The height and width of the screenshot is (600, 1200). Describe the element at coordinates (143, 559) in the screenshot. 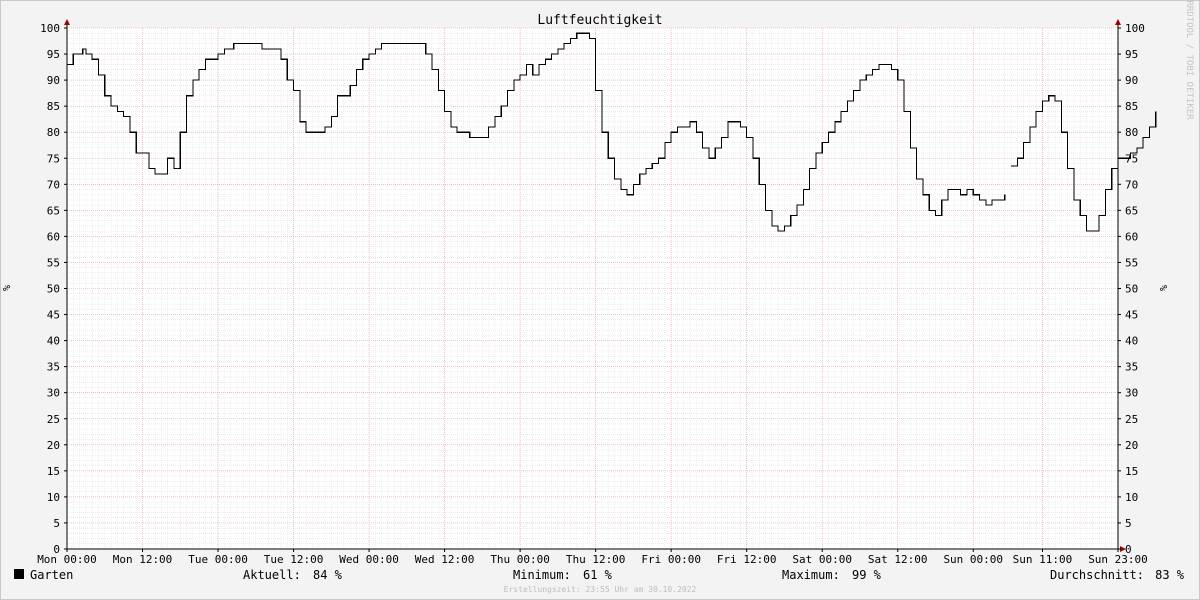

I see `x-tick-label: Mon 12:00` at that location.